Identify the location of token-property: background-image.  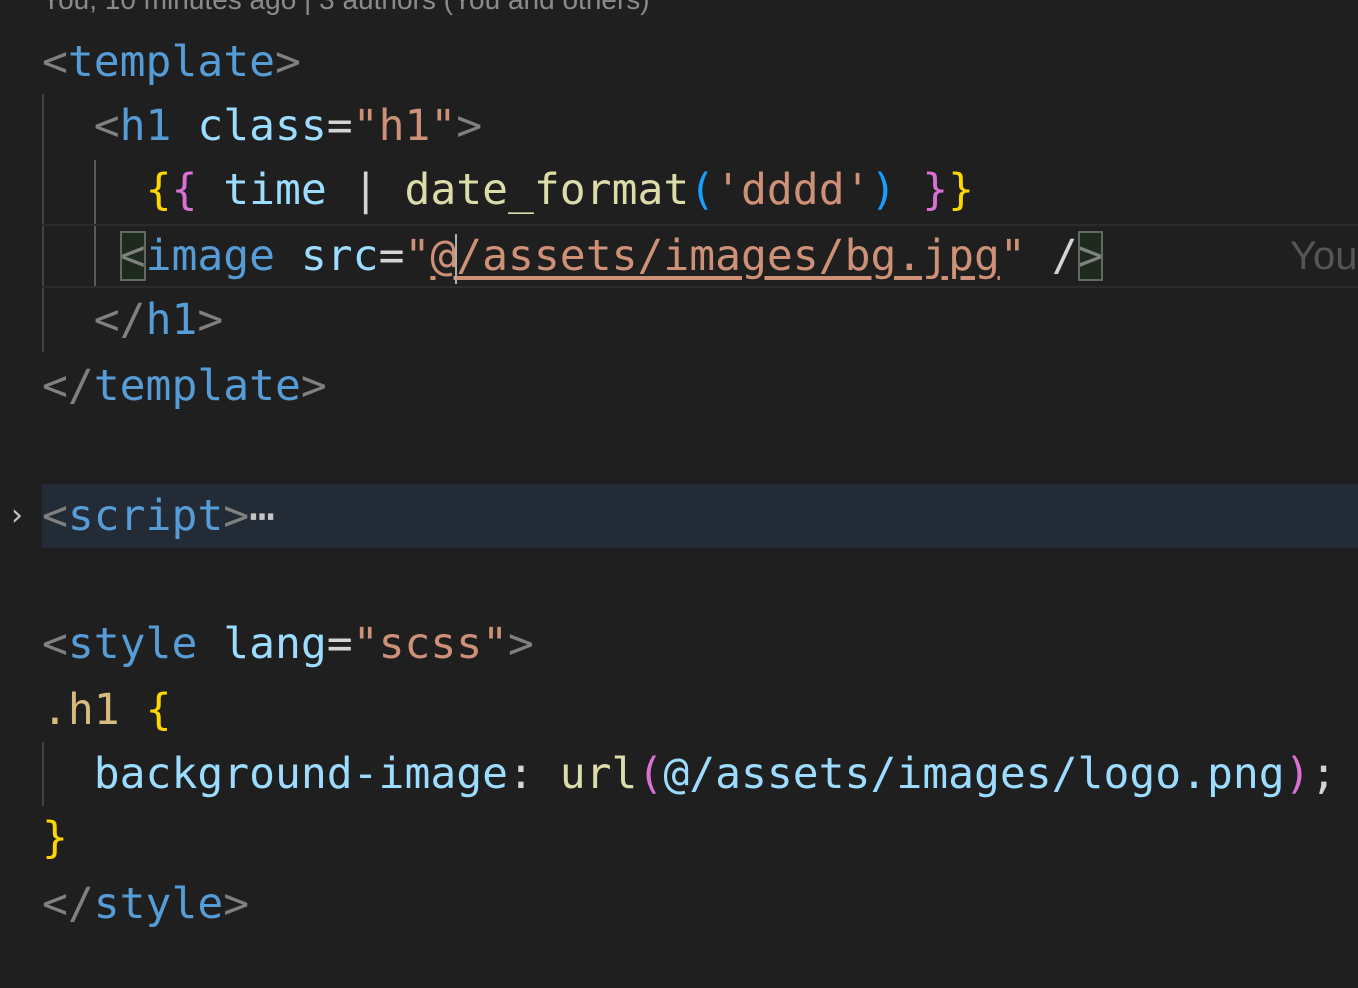
(300, 774).